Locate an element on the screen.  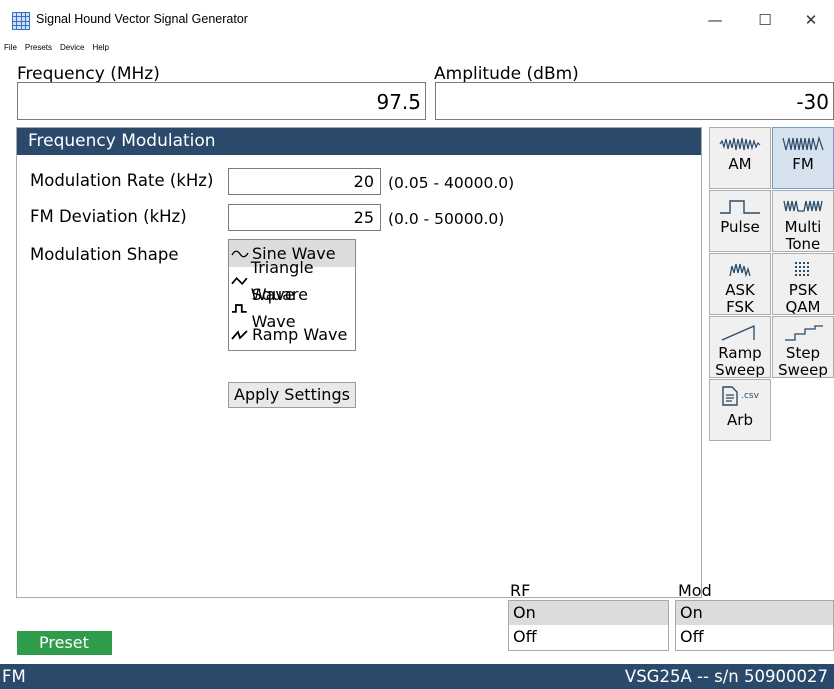
am-button-label: AM is located at coordinates (740, 164).